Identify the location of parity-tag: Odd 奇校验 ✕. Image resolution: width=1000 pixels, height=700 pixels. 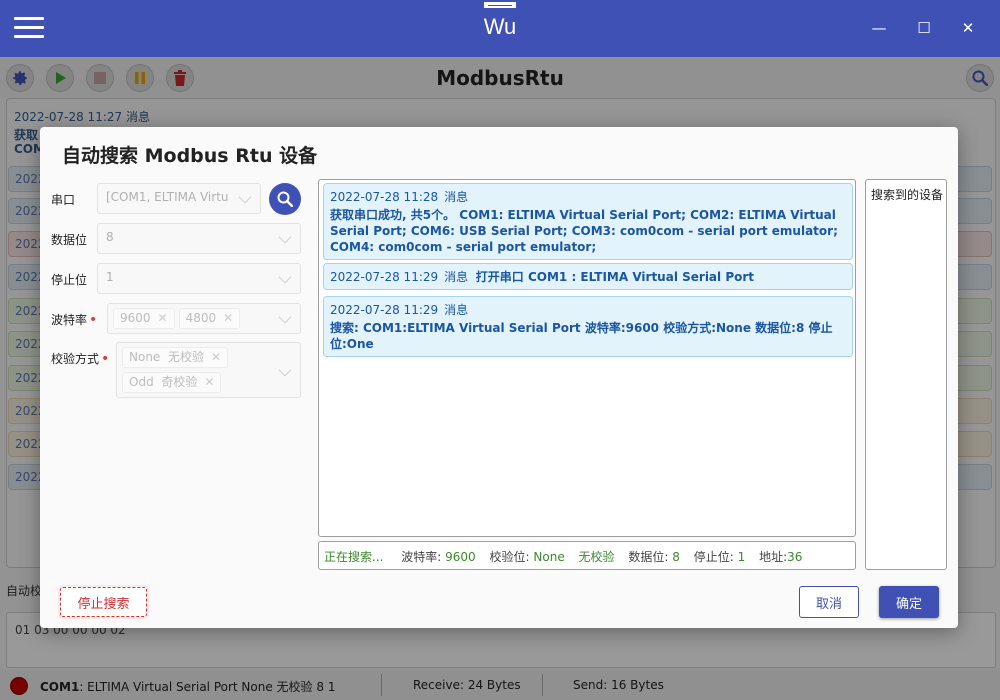
(172, 382).